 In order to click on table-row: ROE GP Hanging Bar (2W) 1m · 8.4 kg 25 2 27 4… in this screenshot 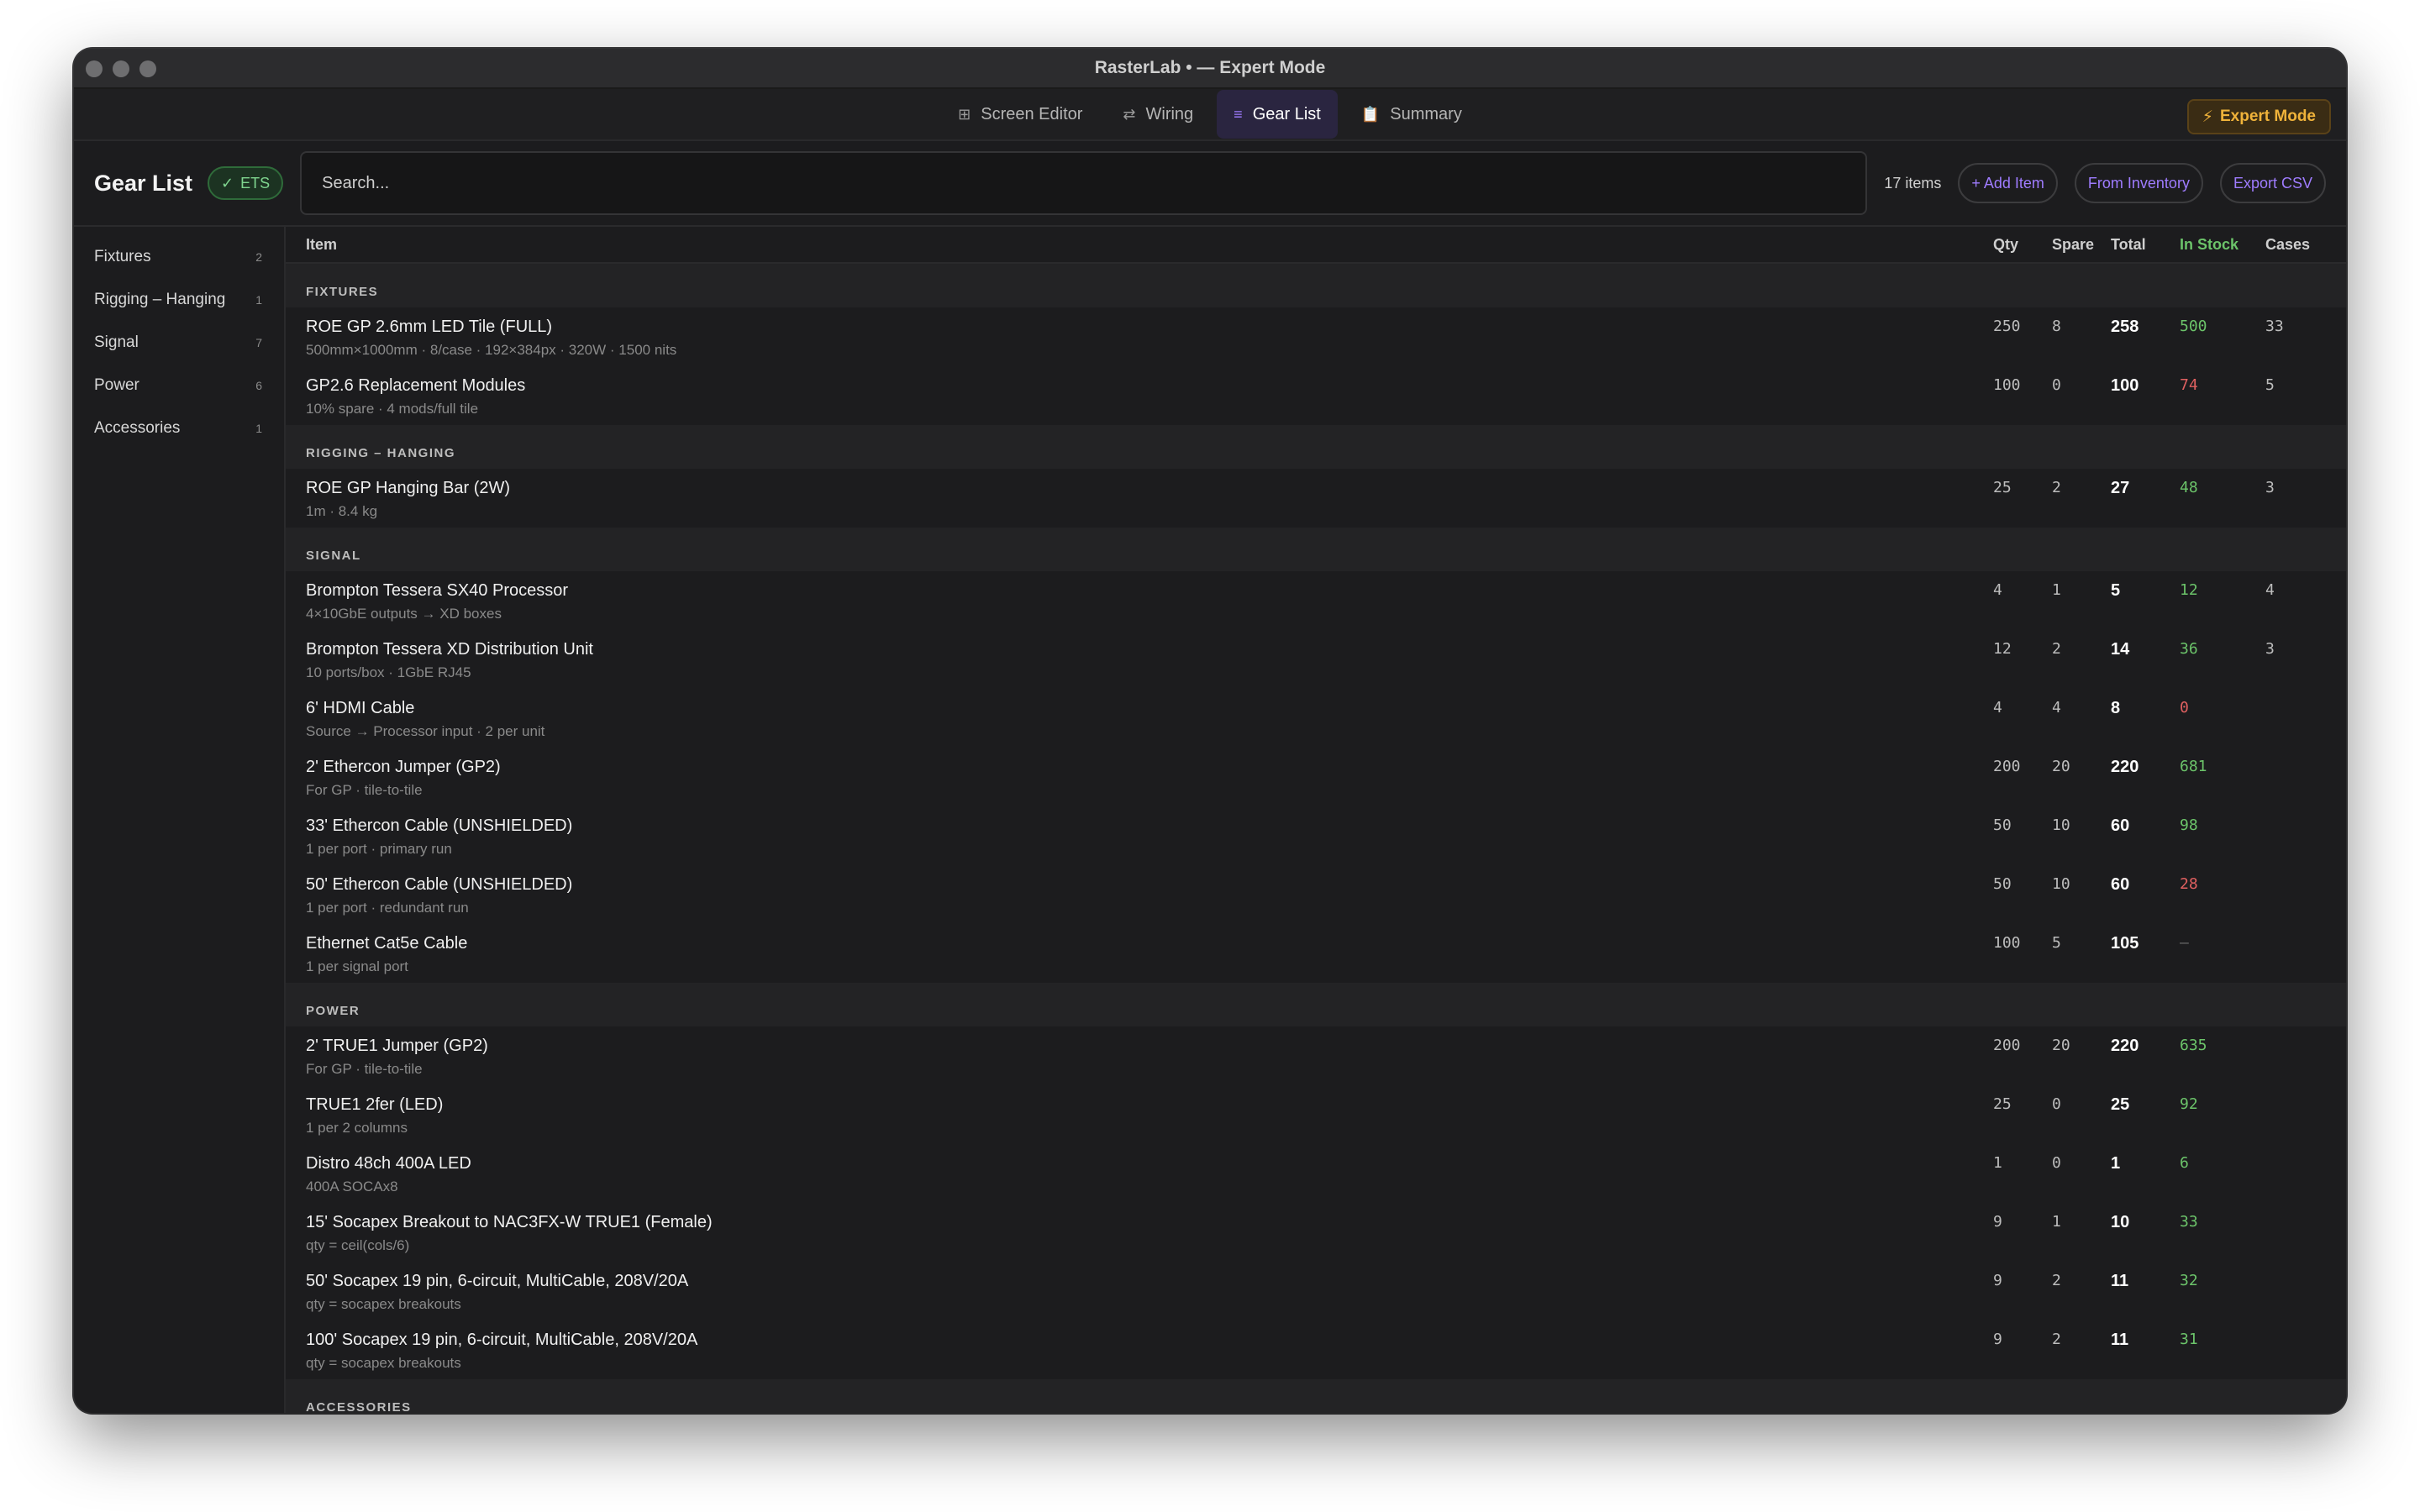, I will do `click(1316, 498)`.